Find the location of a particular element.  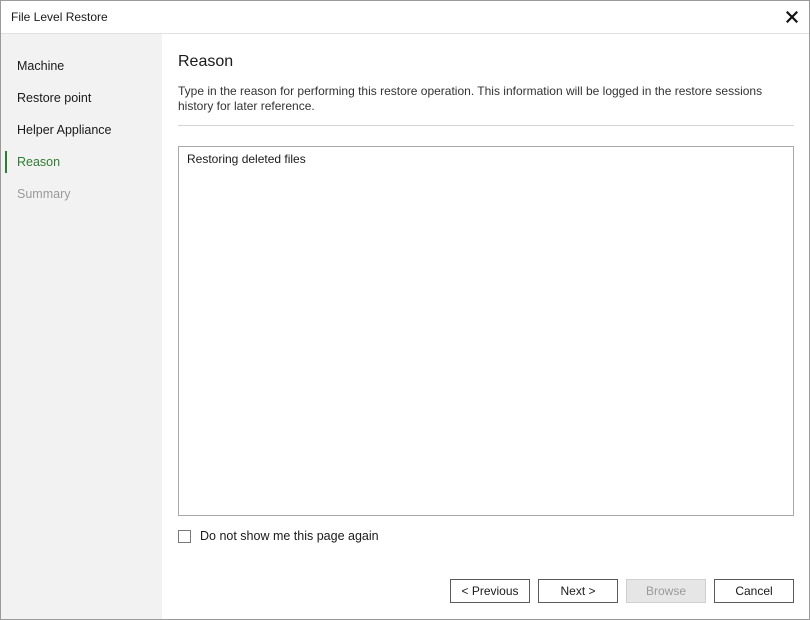

cancel-button: Cancel is located at coordinates (754, 591).